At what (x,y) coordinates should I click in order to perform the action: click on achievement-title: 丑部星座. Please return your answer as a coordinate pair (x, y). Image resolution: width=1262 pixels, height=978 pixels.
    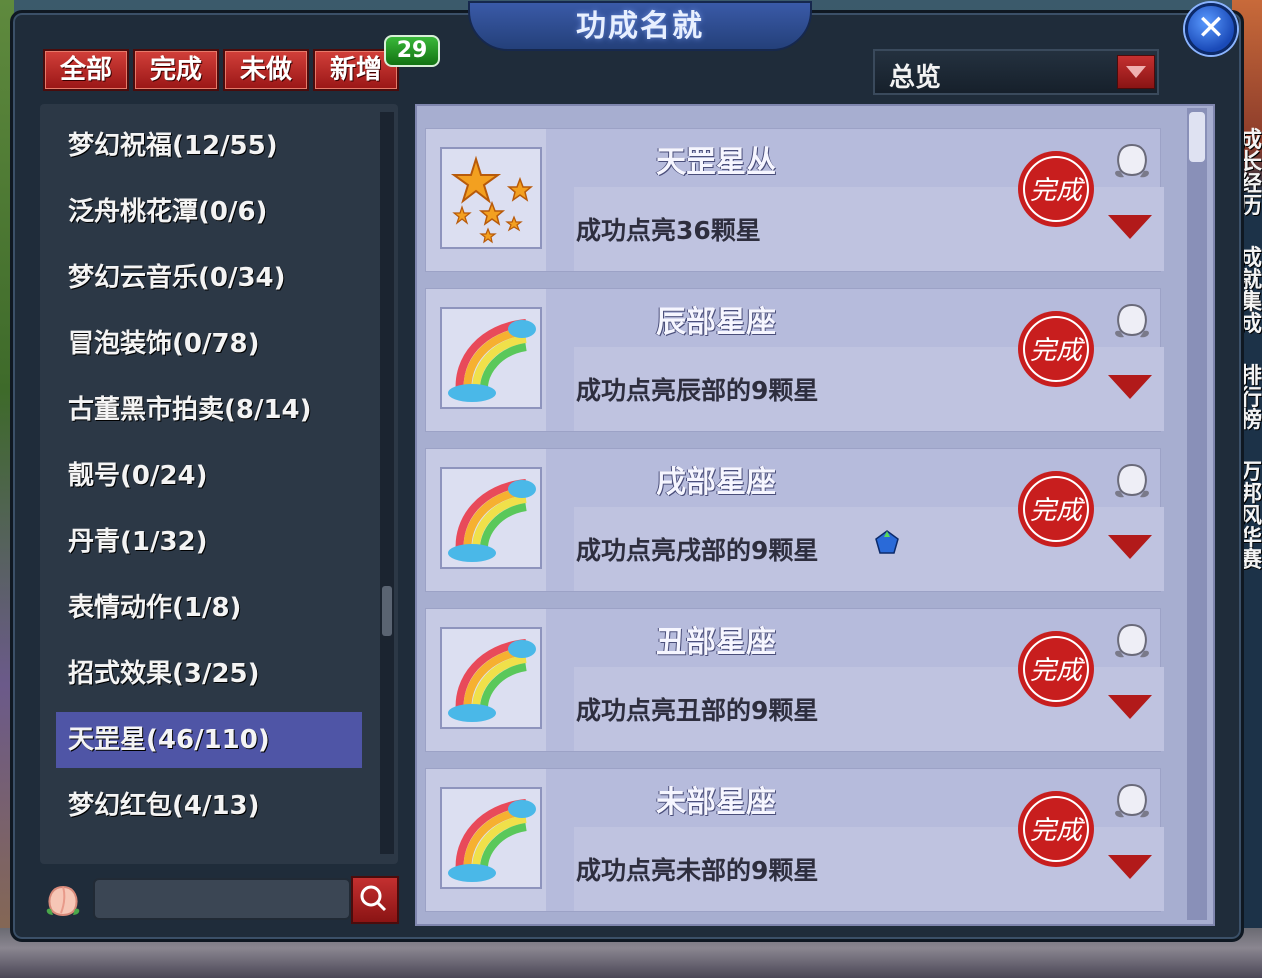
    Looking at the image, I should click on (716, 642).